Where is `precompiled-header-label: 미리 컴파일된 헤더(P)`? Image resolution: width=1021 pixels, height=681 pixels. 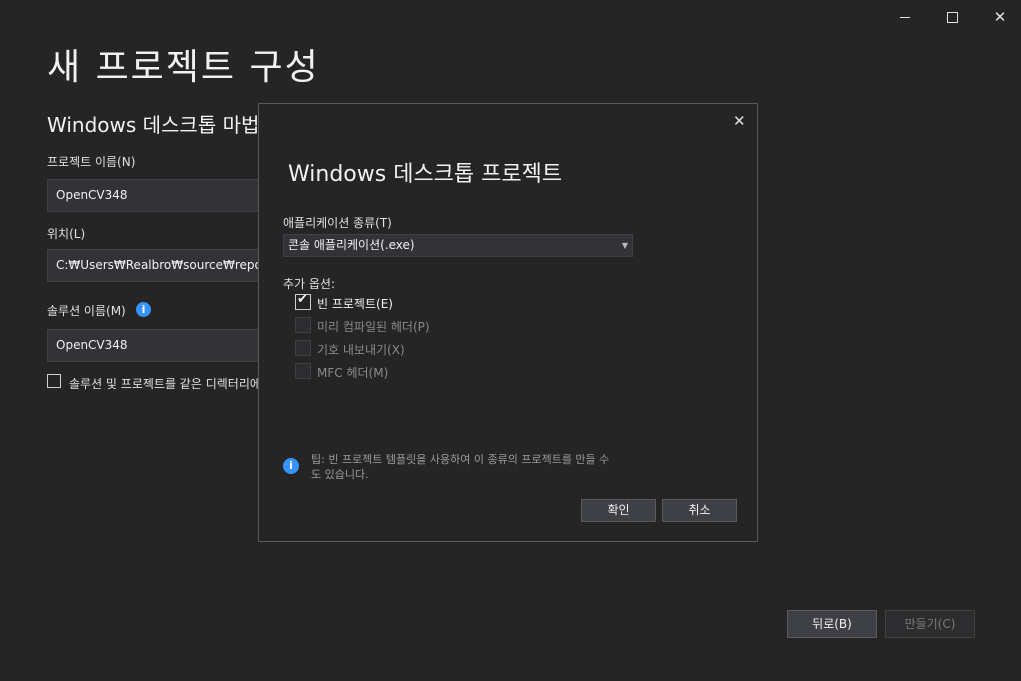 precompiled-header-label: 미리 컴파일된 헤더(P) is located at coordinates (373, 327).